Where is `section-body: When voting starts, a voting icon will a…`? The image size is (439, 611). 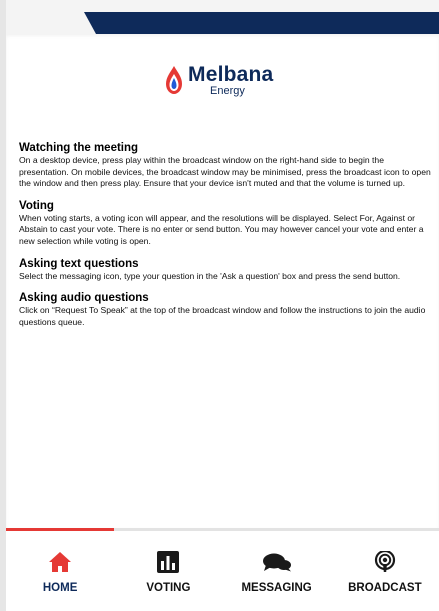
section-body: When voting starts, a voting icon will a… is located at coordinates (221, 229).